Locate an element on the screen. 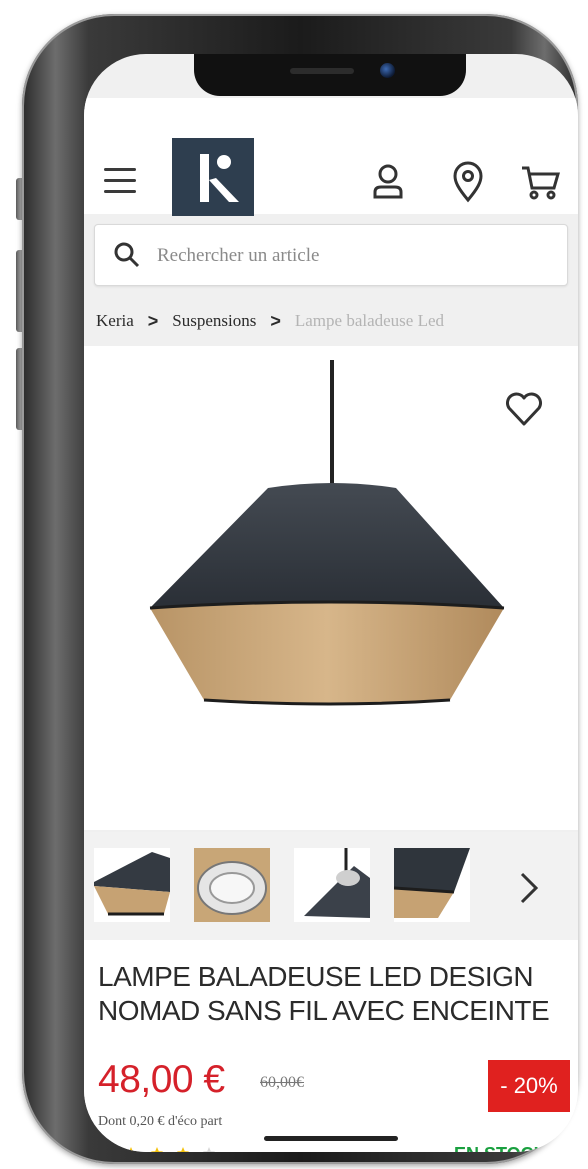 This screenshot has width=588, height=1169. product-price: 48,00 € is located at coordinates (161, 1079).